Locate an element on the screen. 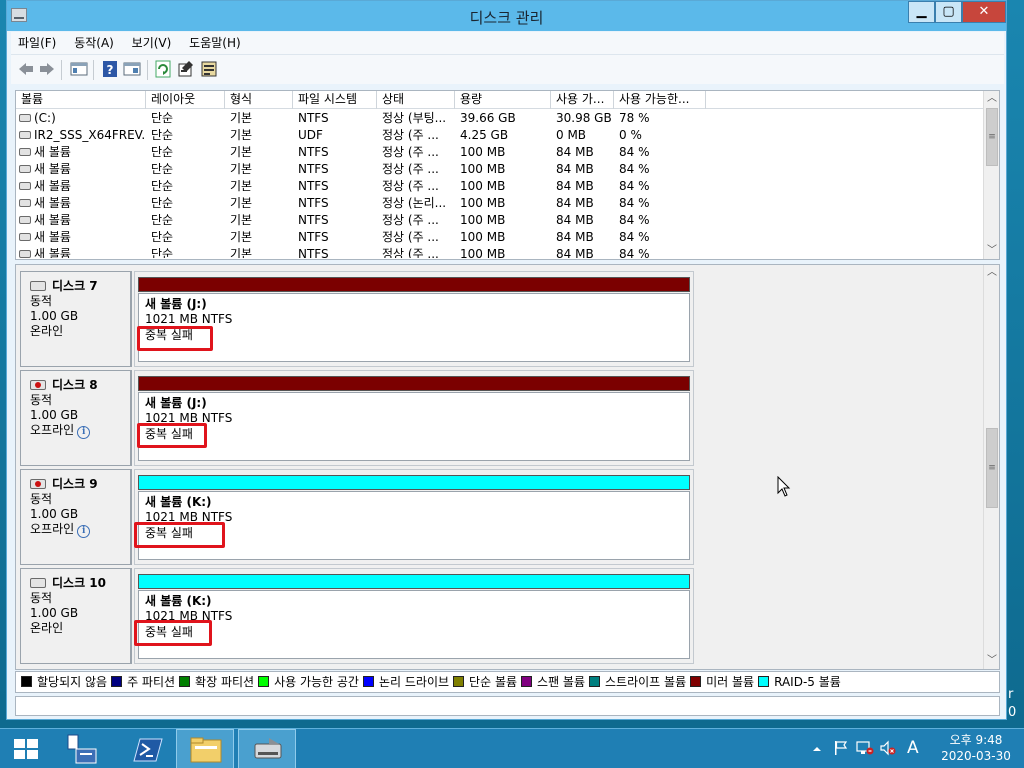 The image size is (1024, 768). column-header-status: 상태 is located at coordinates (416, 100).